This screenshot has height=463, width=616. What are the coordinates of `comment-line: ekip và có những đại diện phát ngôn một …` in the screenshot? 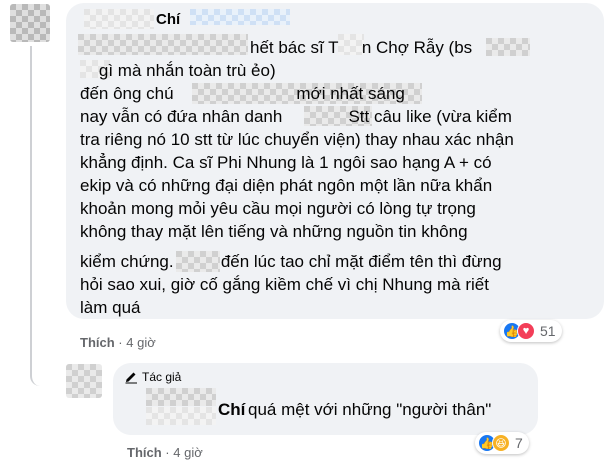 It's located at (286, 185).